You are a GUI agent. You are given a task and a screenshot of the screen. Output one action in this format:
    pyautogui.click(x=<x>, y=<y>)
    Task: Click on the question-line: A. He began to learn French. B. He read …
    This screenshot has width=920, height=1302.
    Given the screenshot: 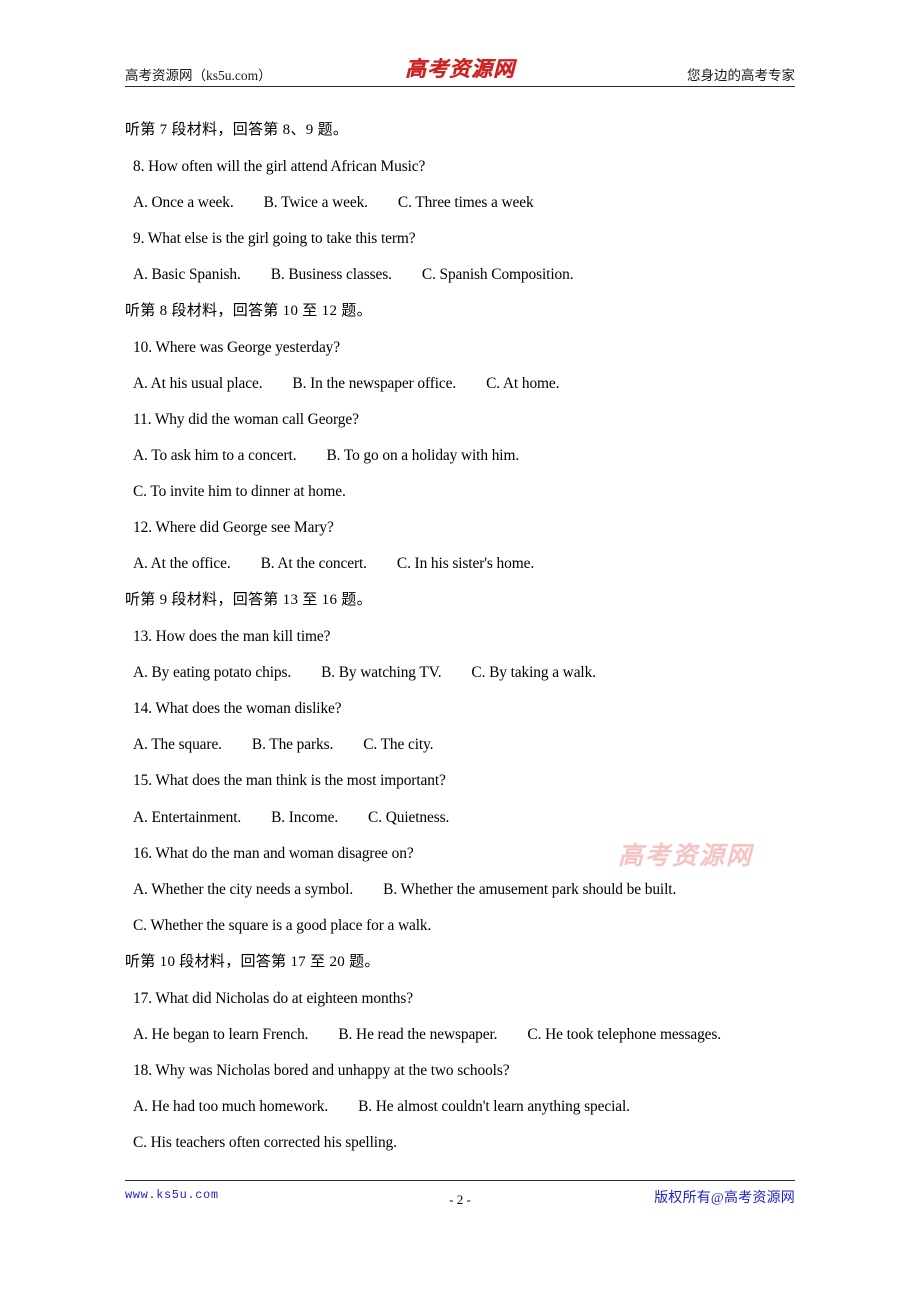 What is the action you would take?
    pyautogui.click(x=427, y=1034)
    